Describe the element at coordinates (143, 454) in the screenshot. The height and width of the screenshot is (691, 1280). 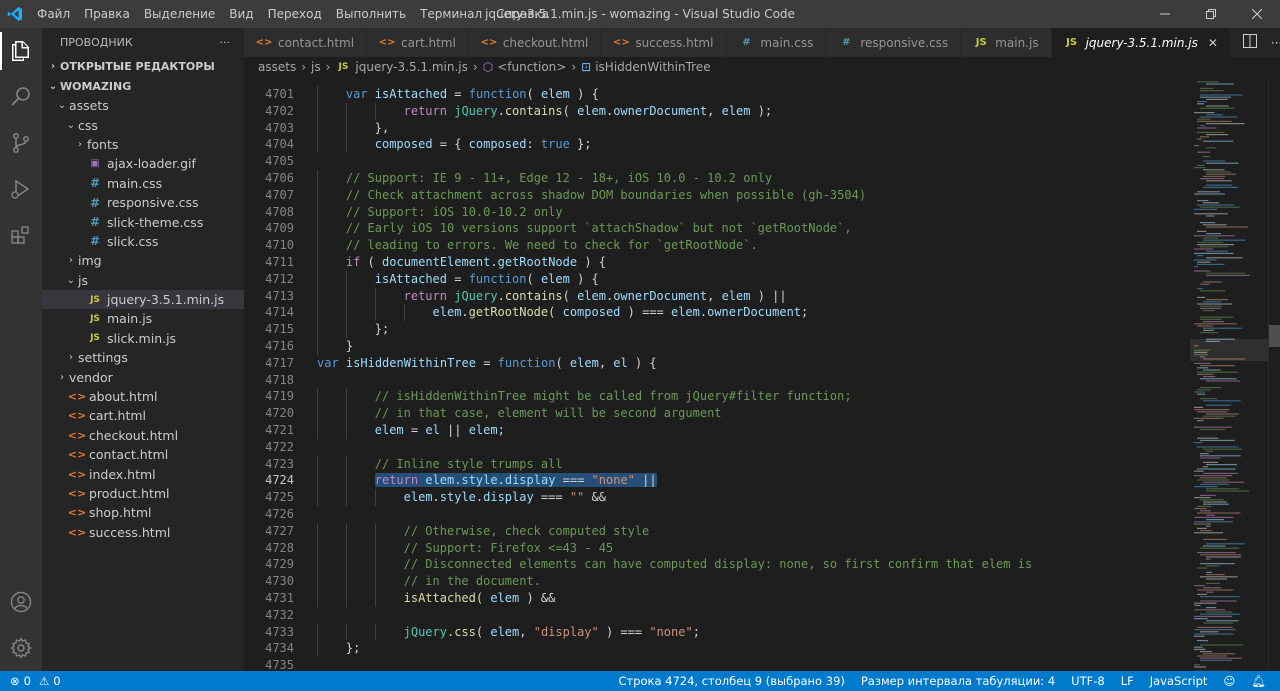
I see `tree-file: <> contact.html` at that location.